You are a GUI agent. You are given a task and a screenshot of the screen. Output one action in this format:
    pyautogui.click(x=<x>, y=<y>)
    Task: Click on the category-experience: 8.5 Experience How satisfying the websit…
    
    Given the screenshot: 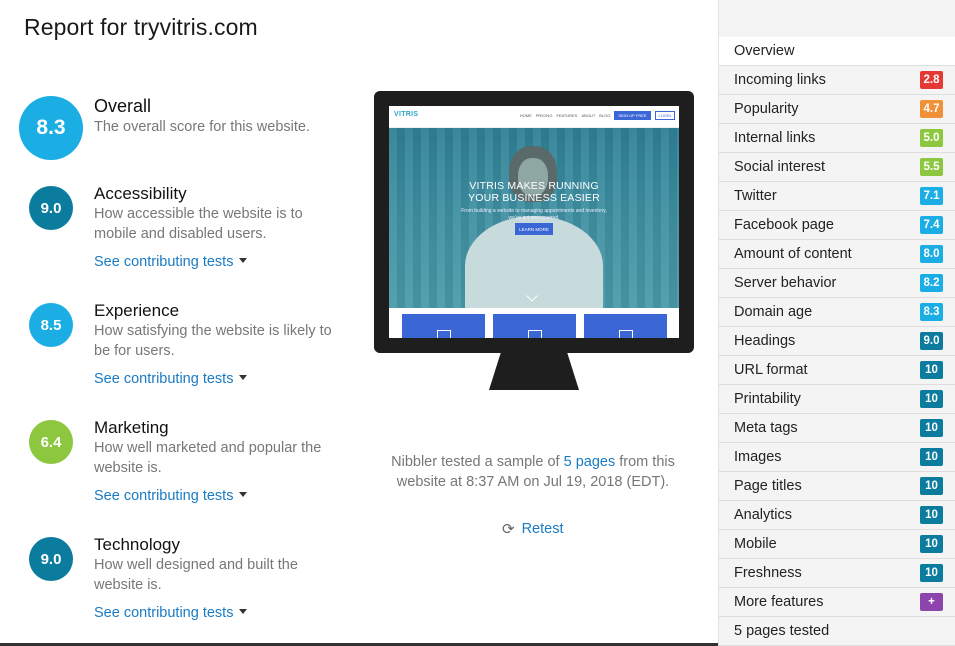 What is the action you would take?
    pyautogui.click(x=175, y=349)
    